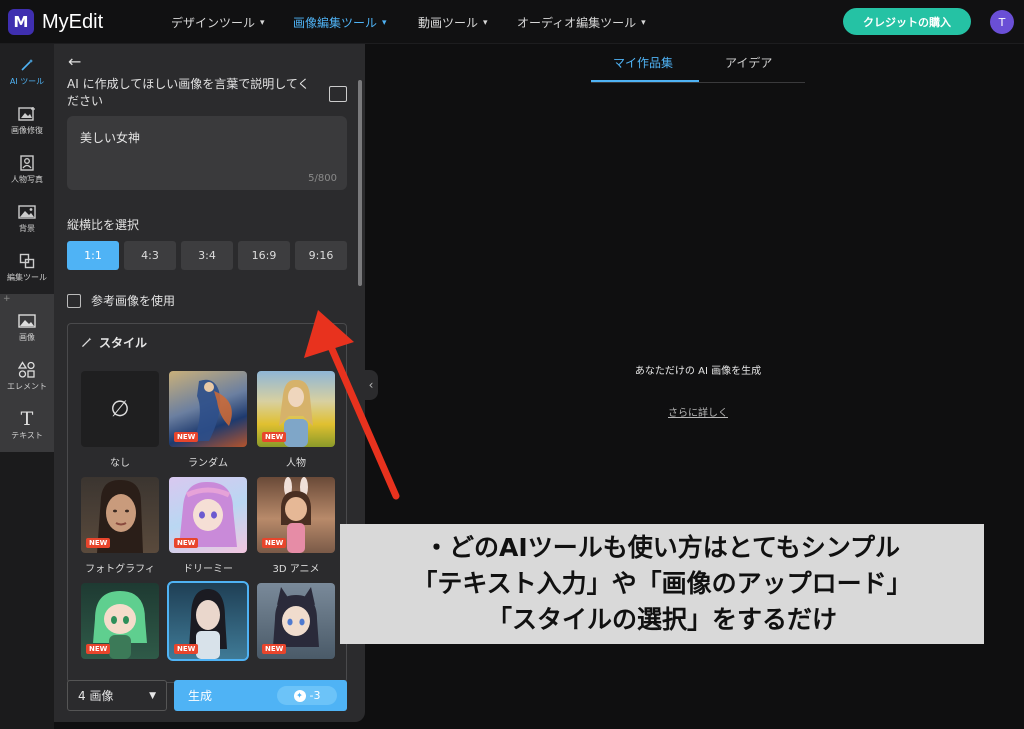 Image resolution: width=1024 pixels, height=729 pixels. I want to click on rail-item-portrait: 人物写真, so click(27, 170).